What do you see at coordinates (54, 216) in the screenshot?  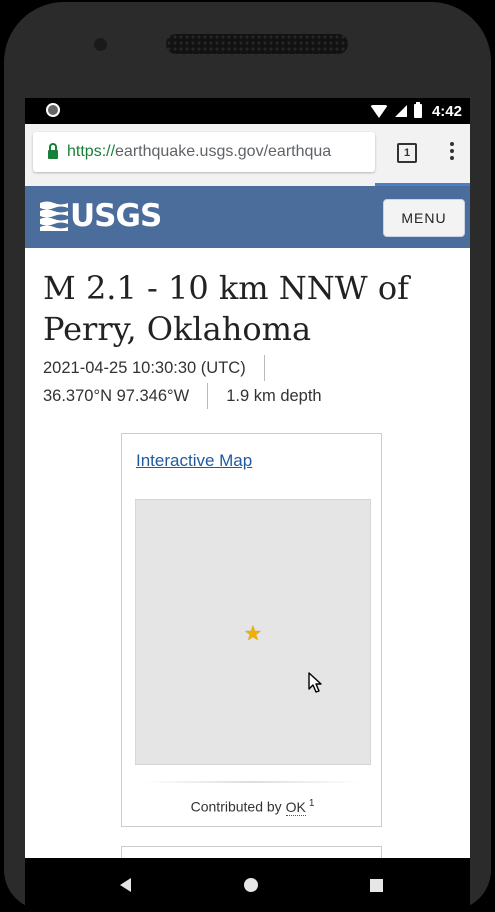 I see `usgs-waves-icon` at bounding box center [54, 216].